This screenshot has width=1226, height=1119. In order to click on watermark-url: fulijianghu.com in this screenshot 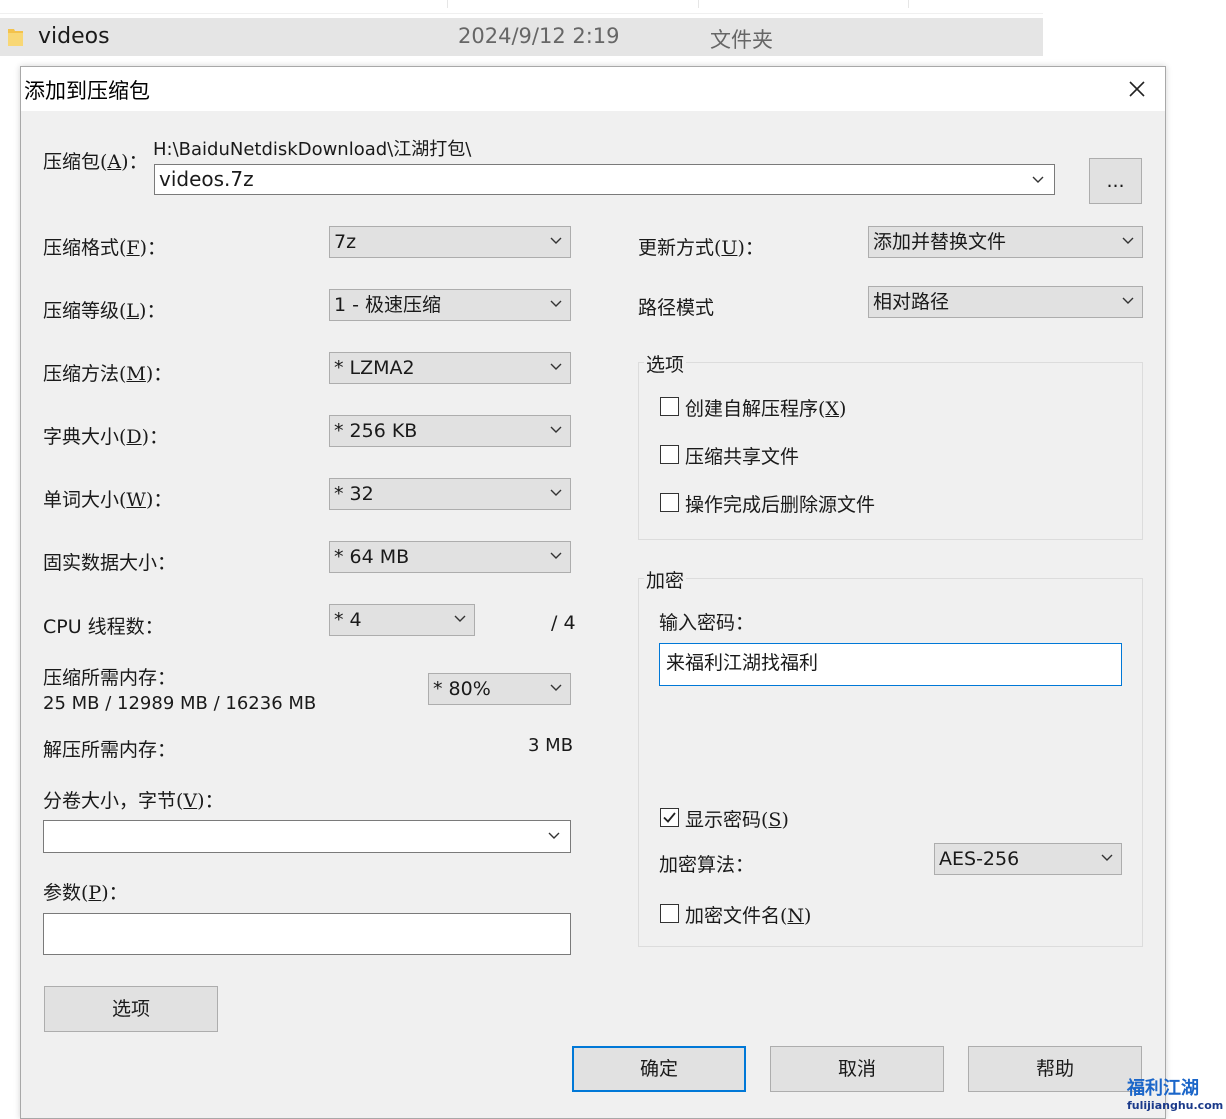, I will do `click(1175, 1105)`.